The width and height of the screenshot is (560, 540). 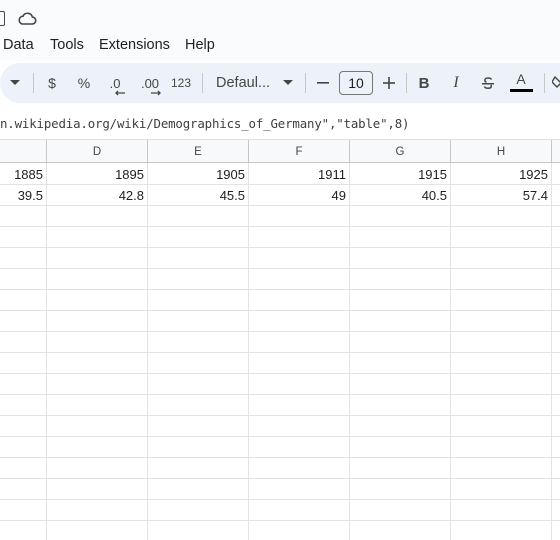 I want to click on column-header-c, so click(x=23, y=151).